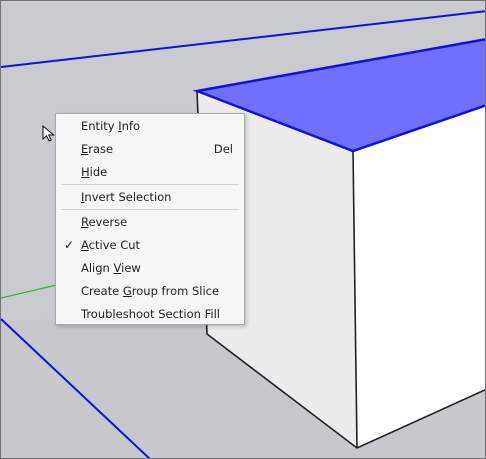 The width and height of the screenshot is (486, 459). Describe the element at coordinates (101, 149) in the screenshot. I see `menu-item-label-post: rase` at that location.